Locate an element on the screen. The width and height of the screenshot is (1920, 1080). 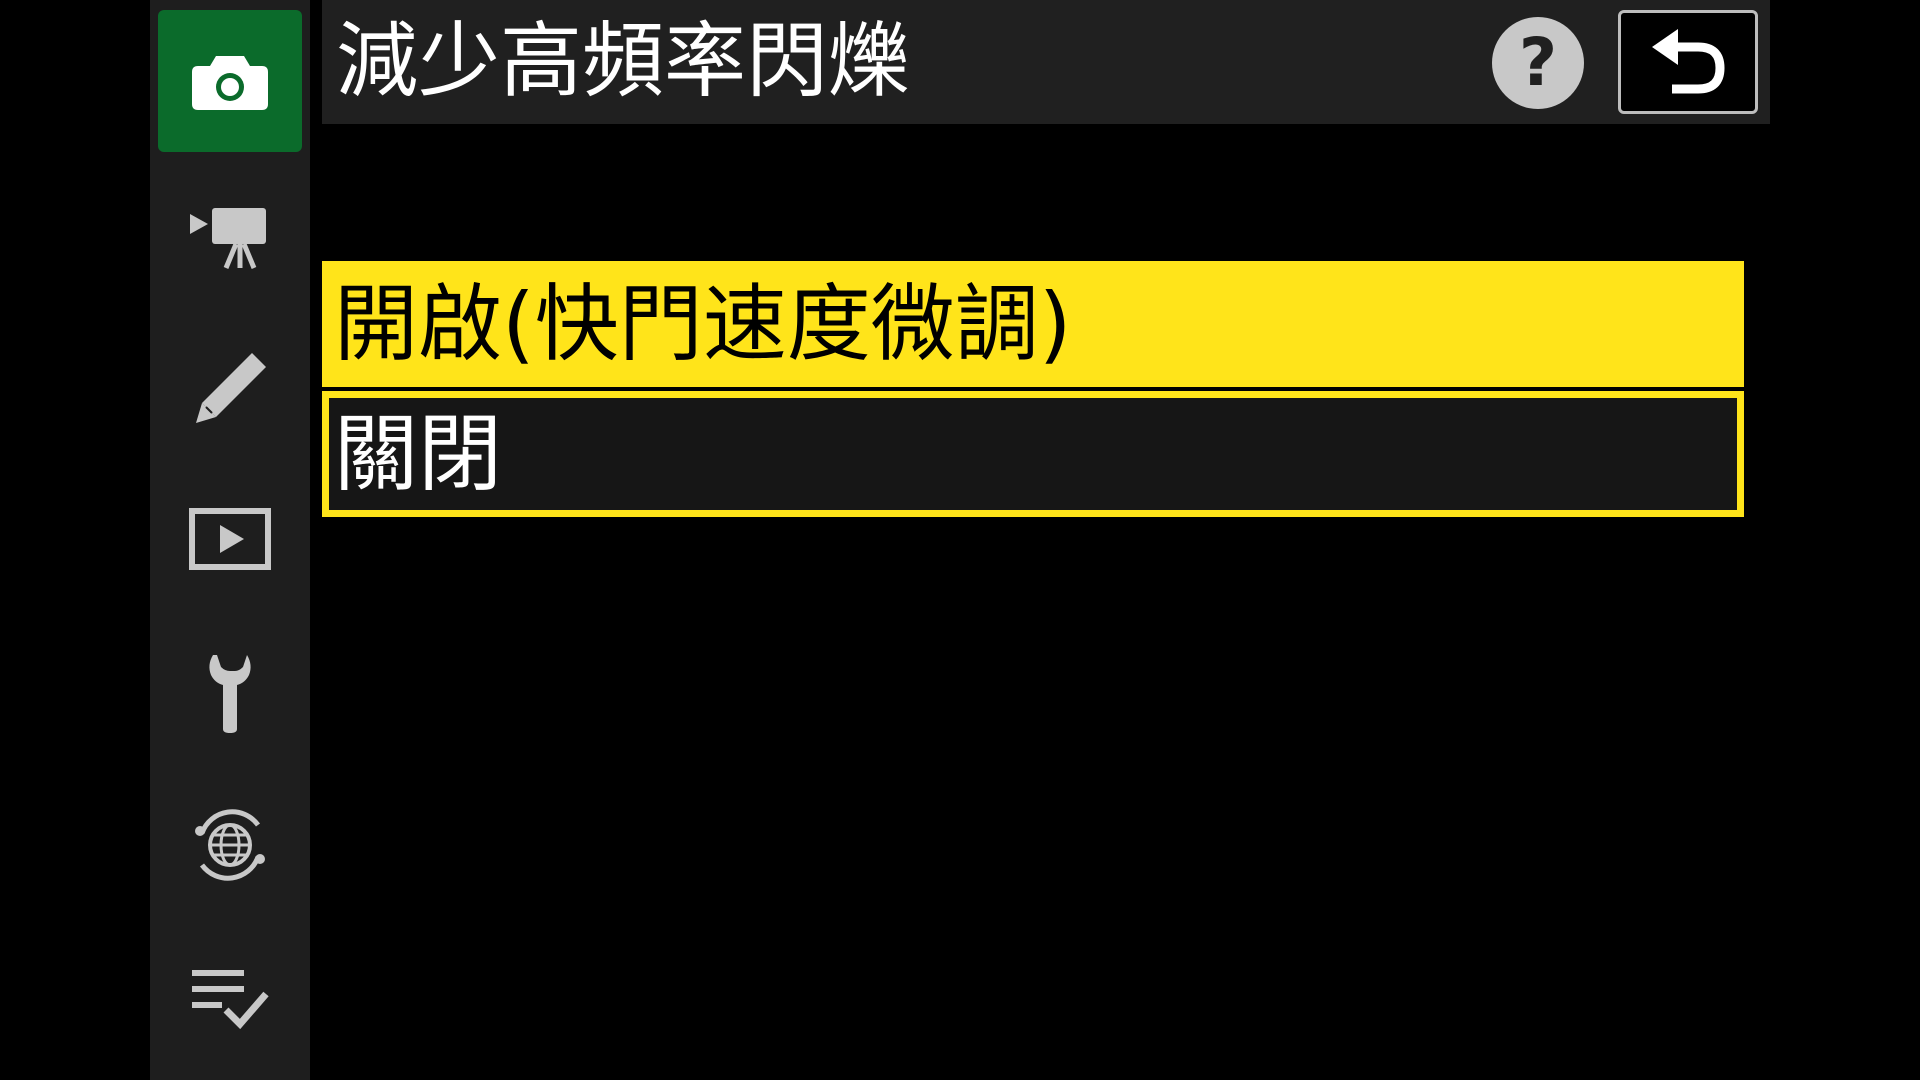
option-off: 關閉 is located at coordinates (1033, 454).